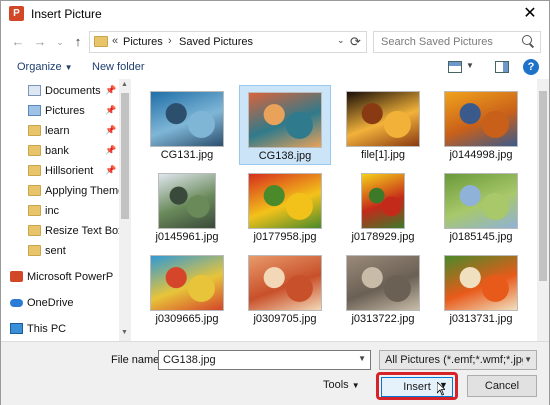 The width and height of the screenshot is (550, 405). What do you see at coordinates (216, 42) in the screenshot?
I see `breadcrumb-saved-pictures: Saved Pictures` at bounding box center [216, 42].